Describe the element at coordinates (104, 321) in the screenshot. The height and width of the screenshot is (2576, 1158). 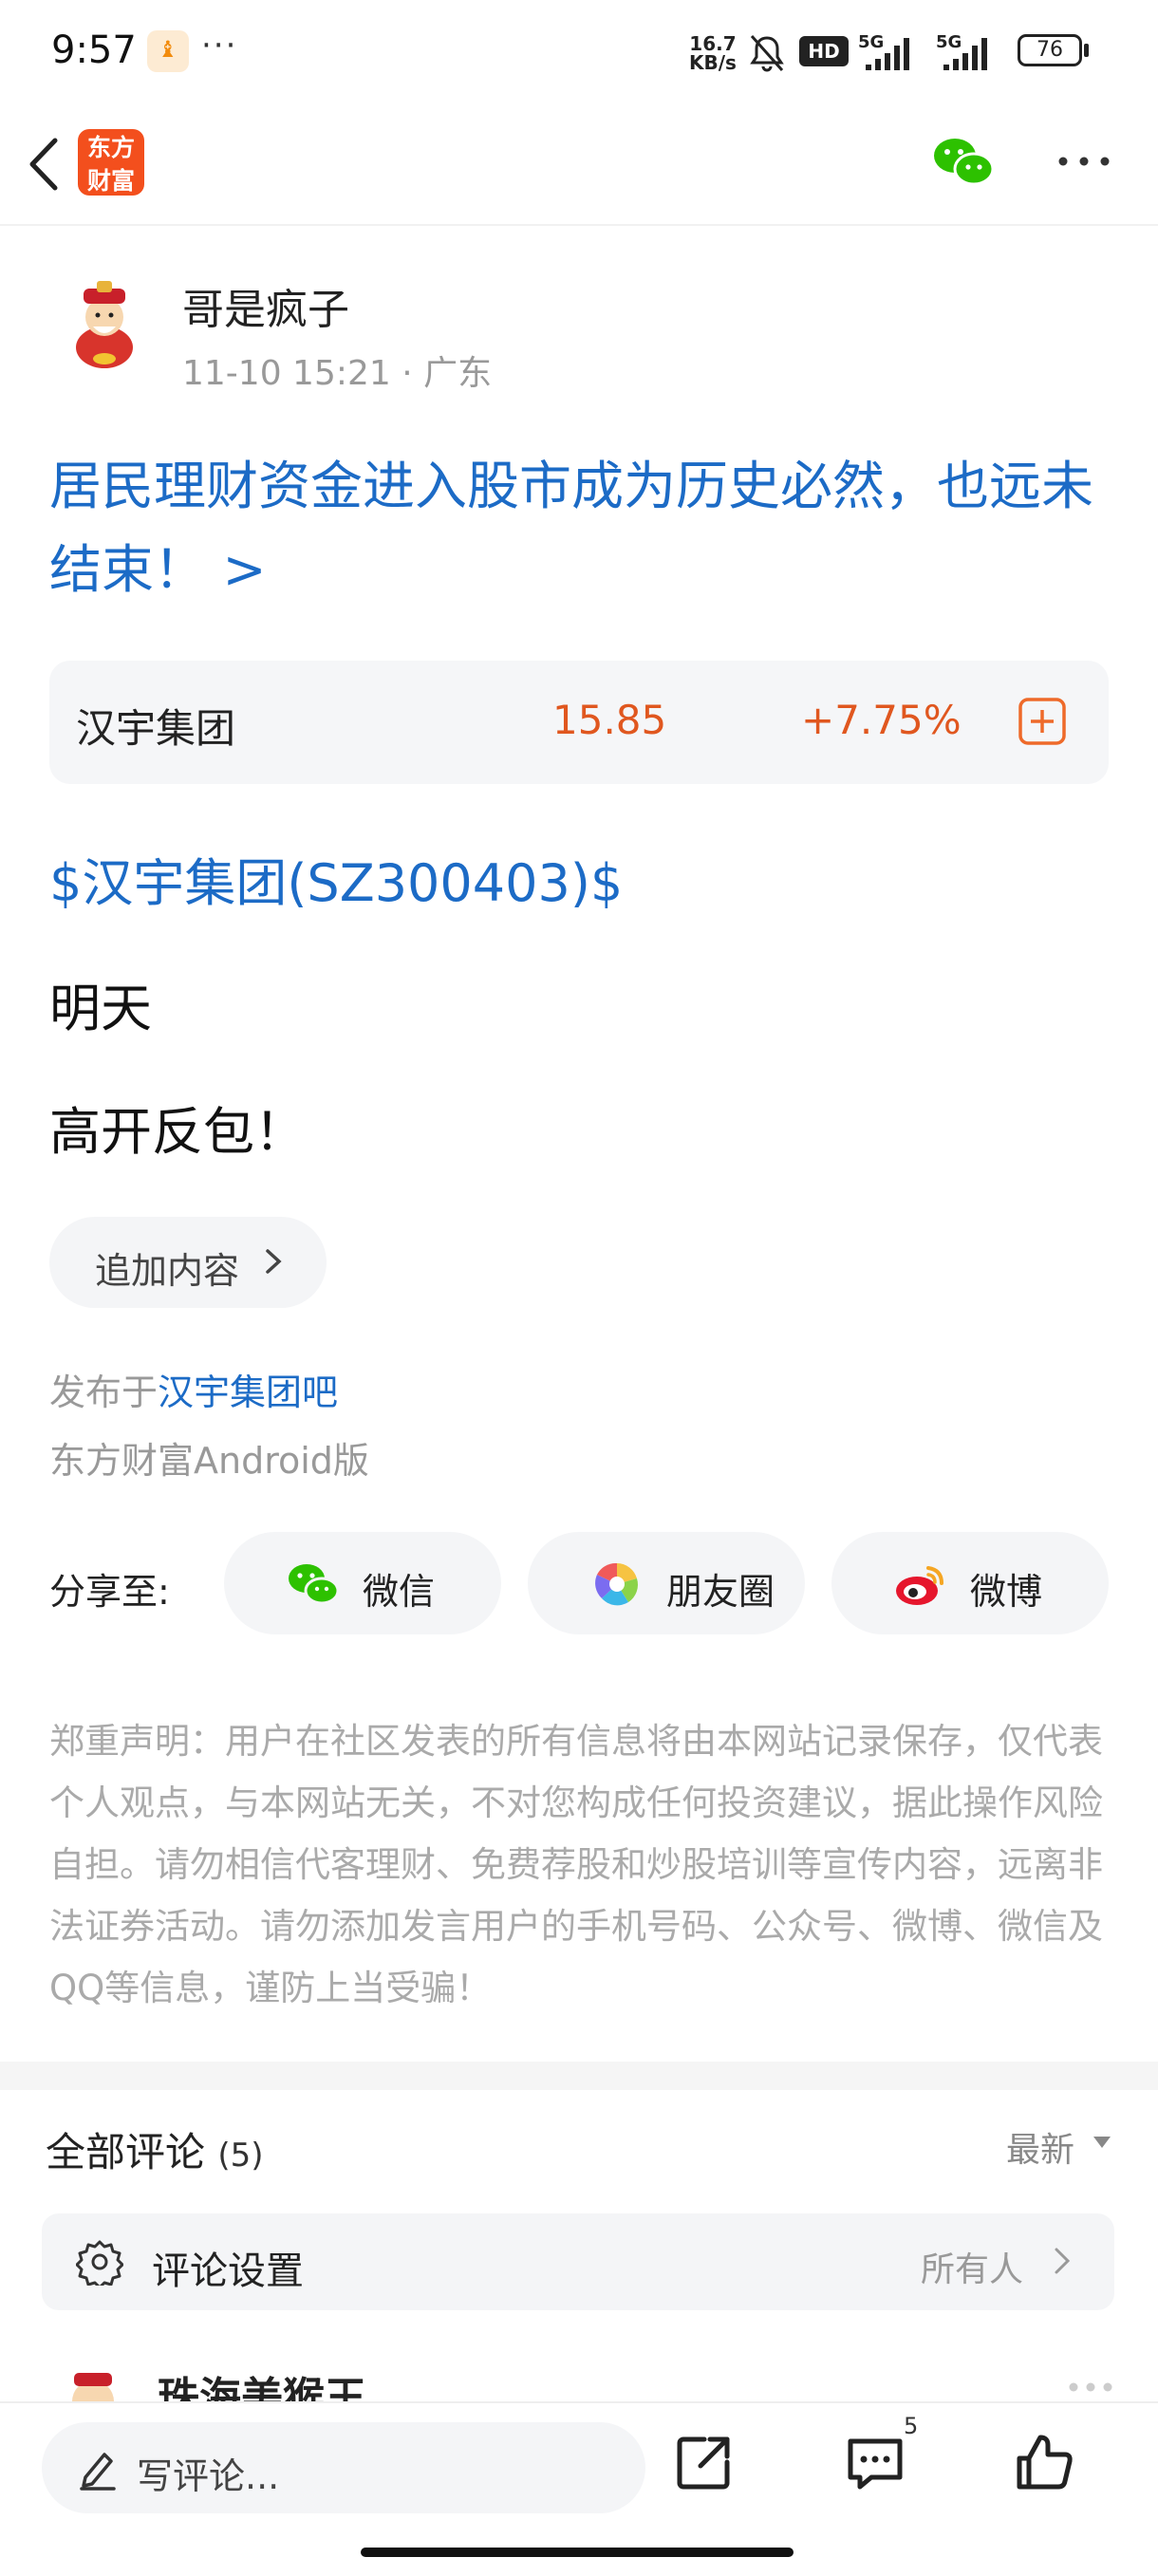
I see `author-avatar` at that location.